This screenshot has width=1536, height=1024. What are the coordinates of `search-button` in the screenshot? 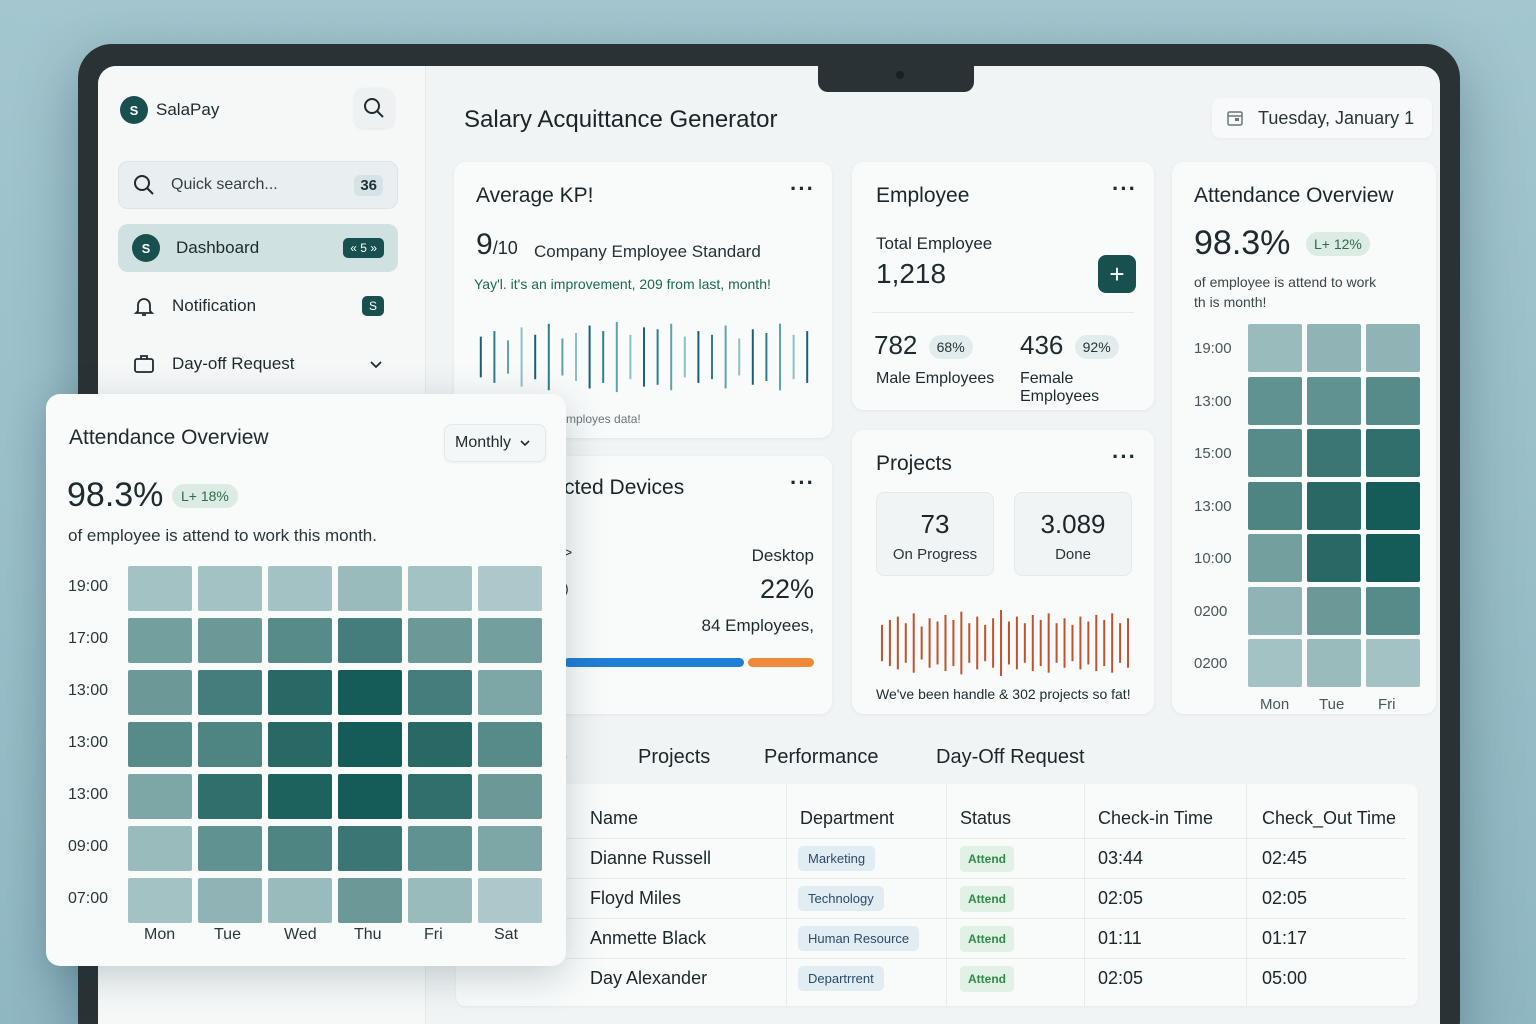 It's located at (374, 108).